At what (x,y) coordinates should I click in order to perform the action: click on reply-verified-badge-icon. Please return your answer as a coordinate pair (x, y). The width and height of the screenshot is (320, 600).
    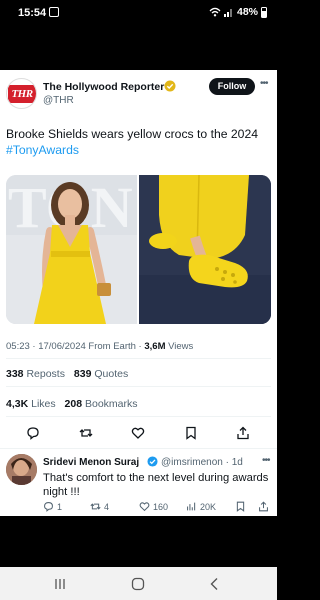
    Looking at the image, I should click on (152, 461).